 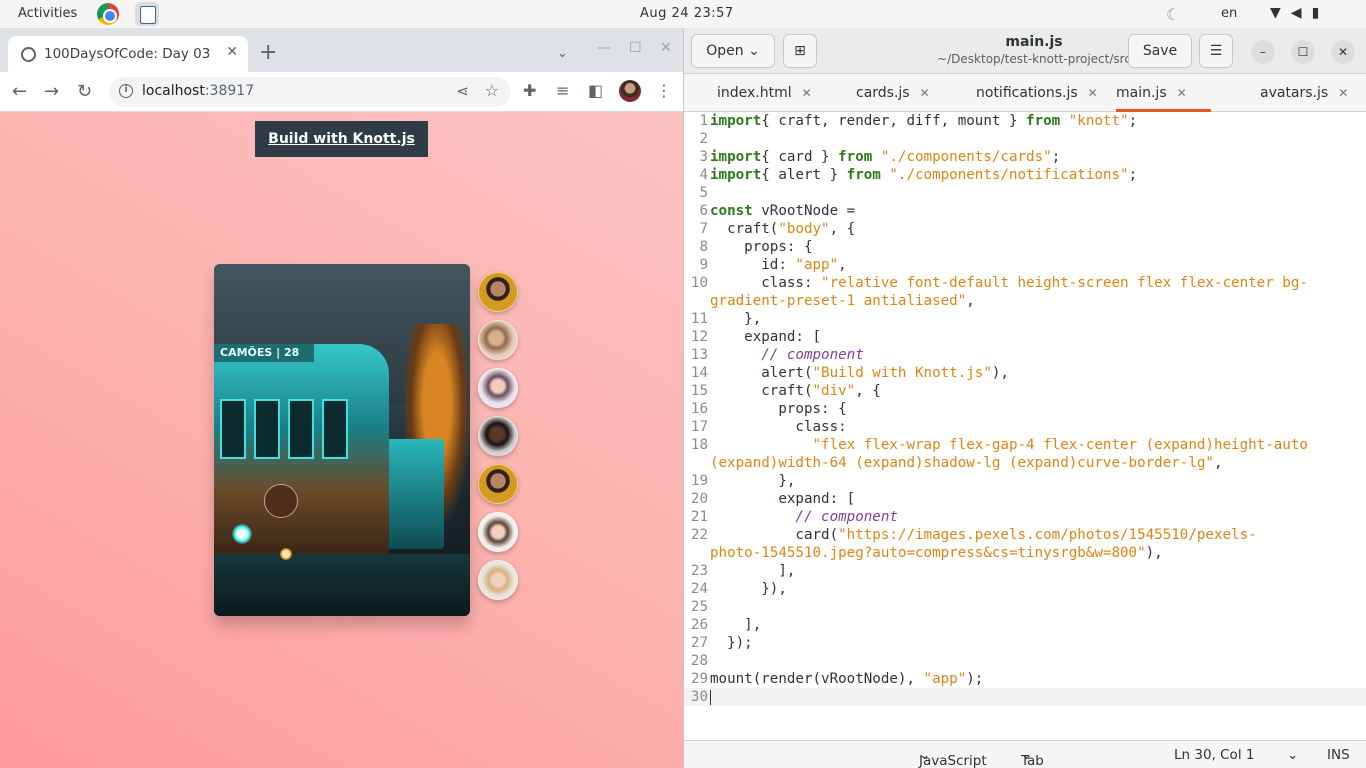 What do you see at coordinates (664, 90) in the screenshot?
I see `menu-kebab-icon: ⋮` at bounding box center [664, 90].